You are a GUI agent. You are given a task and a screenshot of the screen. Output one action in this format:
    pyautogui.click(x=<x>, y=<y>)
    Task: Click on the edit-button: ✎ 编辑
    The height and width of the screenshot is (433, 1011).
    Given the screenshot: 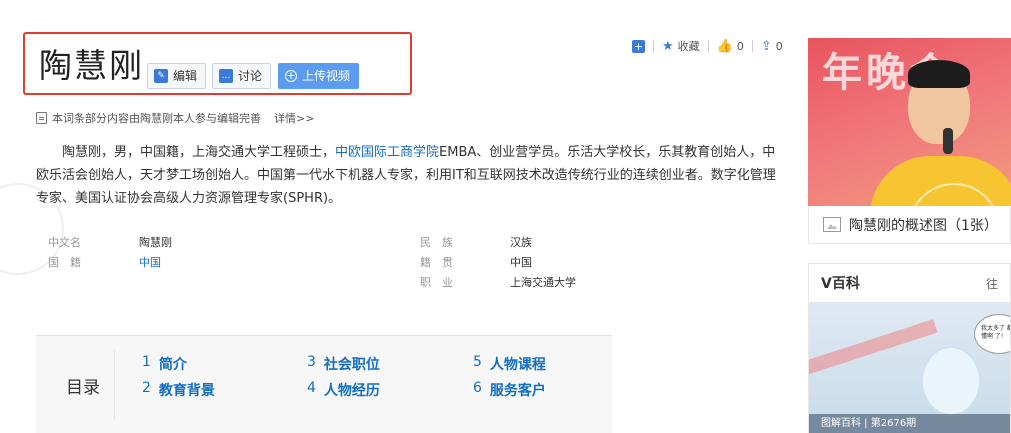 What is the action you would take?
    pyautogui.click(x=177, y=76)
    